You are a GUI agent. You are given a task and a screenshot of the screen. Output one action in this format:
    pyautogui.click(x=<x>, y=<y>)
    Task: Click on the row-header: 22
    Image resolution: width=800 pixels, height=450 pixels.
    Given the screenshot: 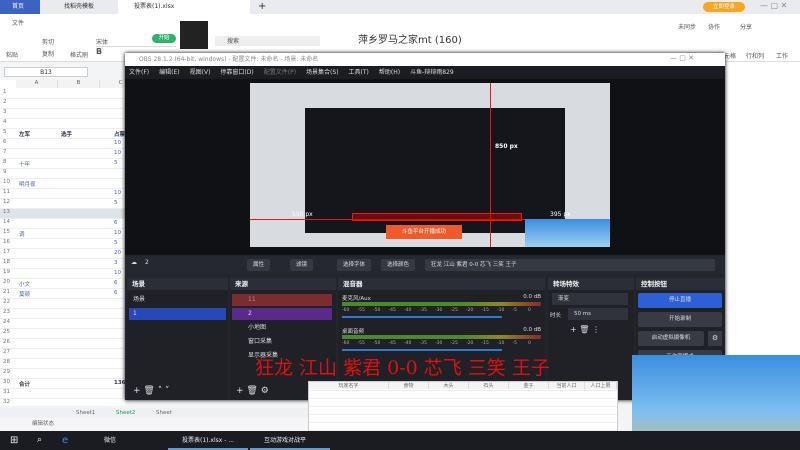 What is the action you would take?
    pyautogui.click(x=62, y=304)
    